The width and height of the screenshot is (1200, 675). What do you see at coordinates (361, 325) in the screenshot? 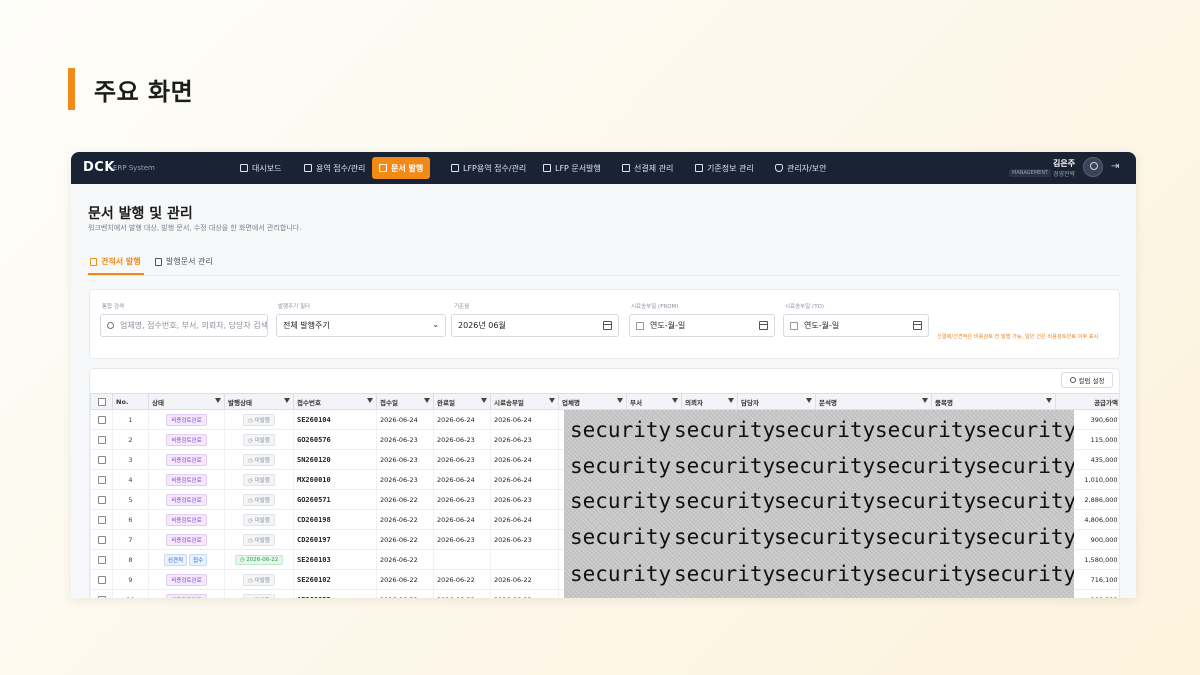
I see `cycle-filter-select: 전체 발행주기 ⌄` at bounding box center [361, 325].